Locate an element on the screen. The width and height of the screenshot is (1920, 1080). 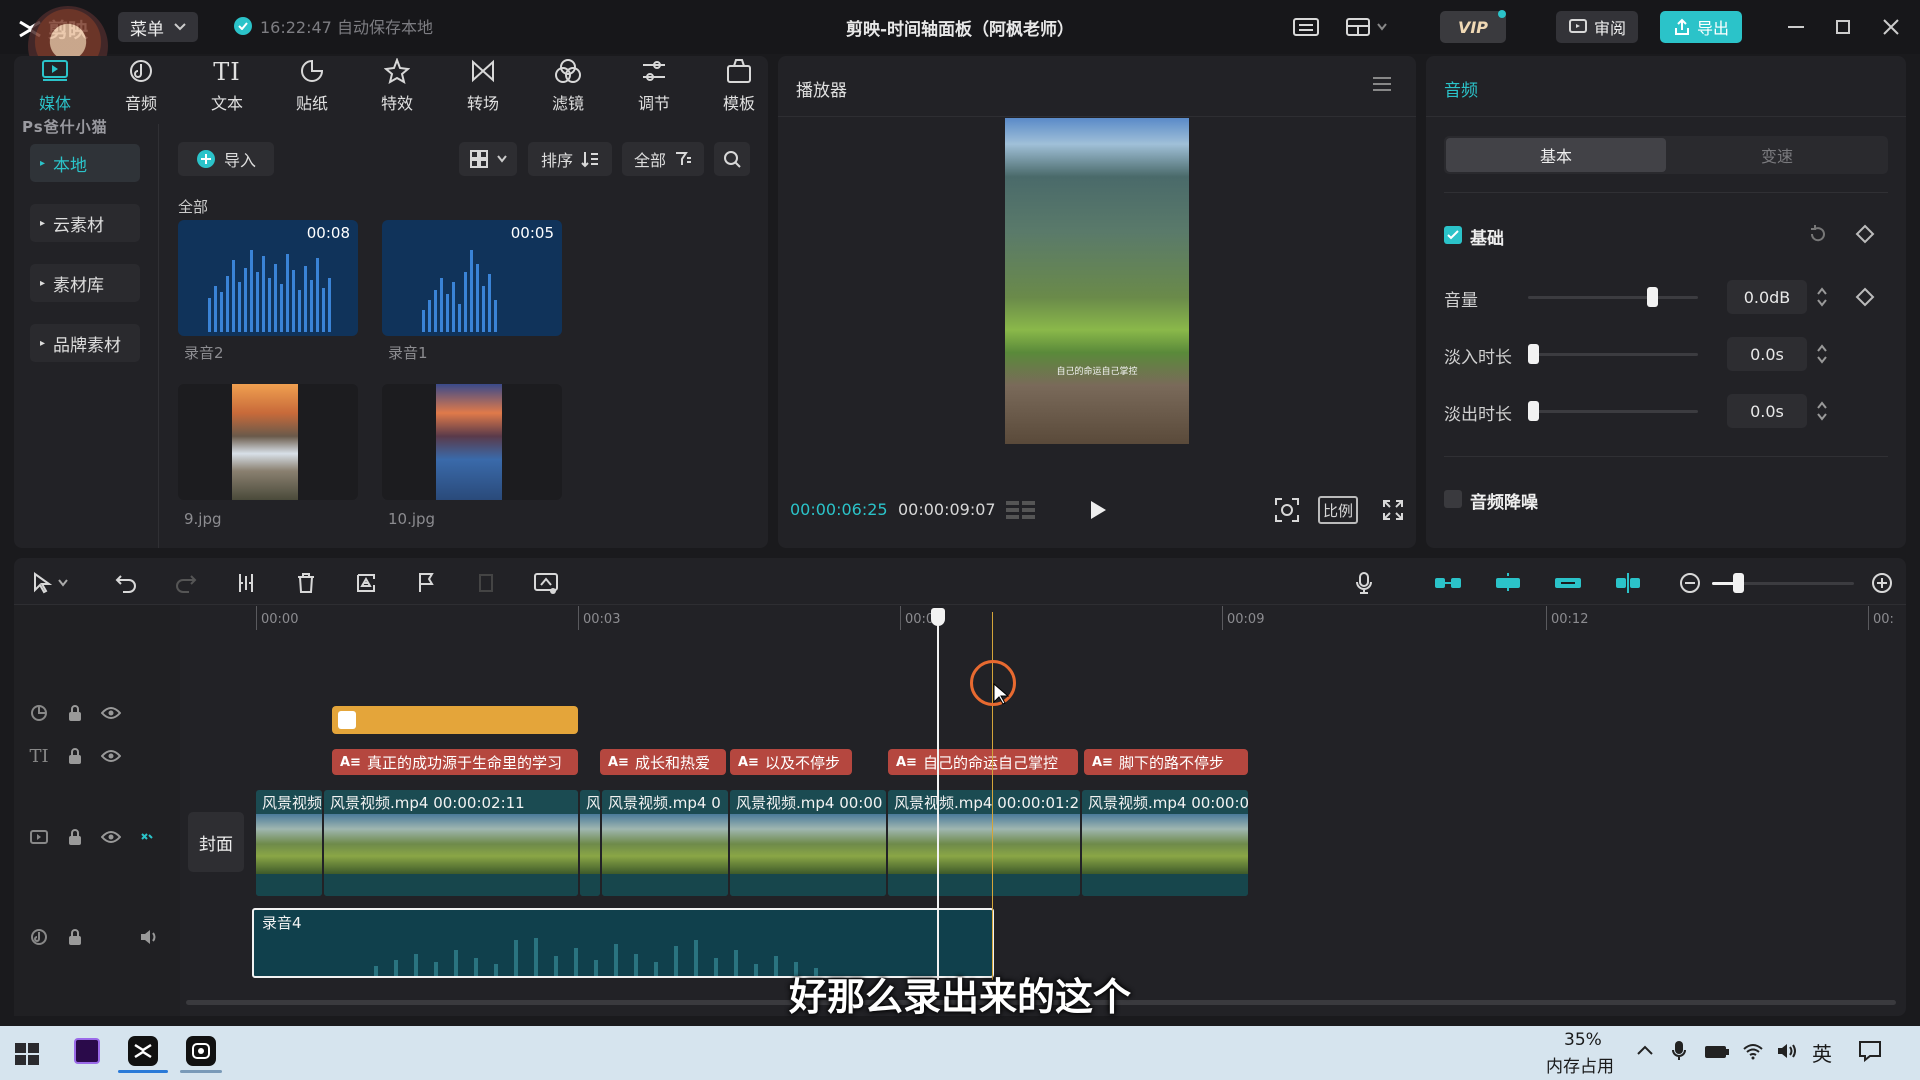
preview-video: 自己的命运自己掌控 is located at coordinates (1097, 281).